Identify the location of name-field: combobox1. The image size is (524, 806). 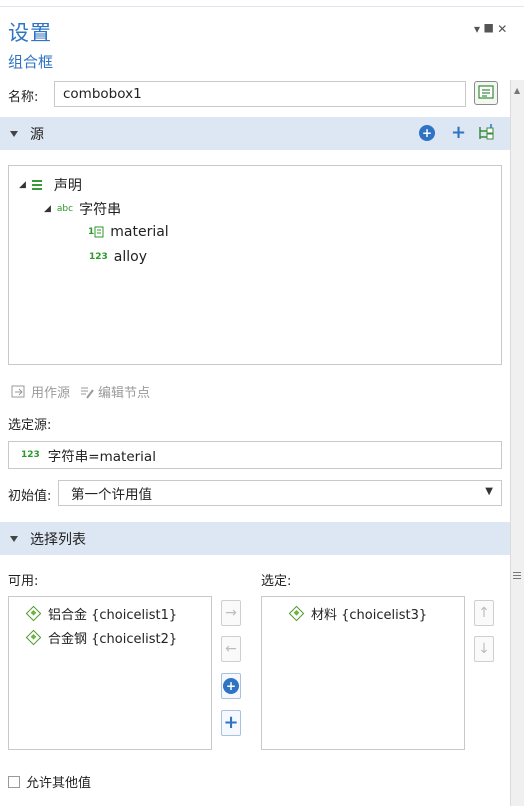
(260, 94).